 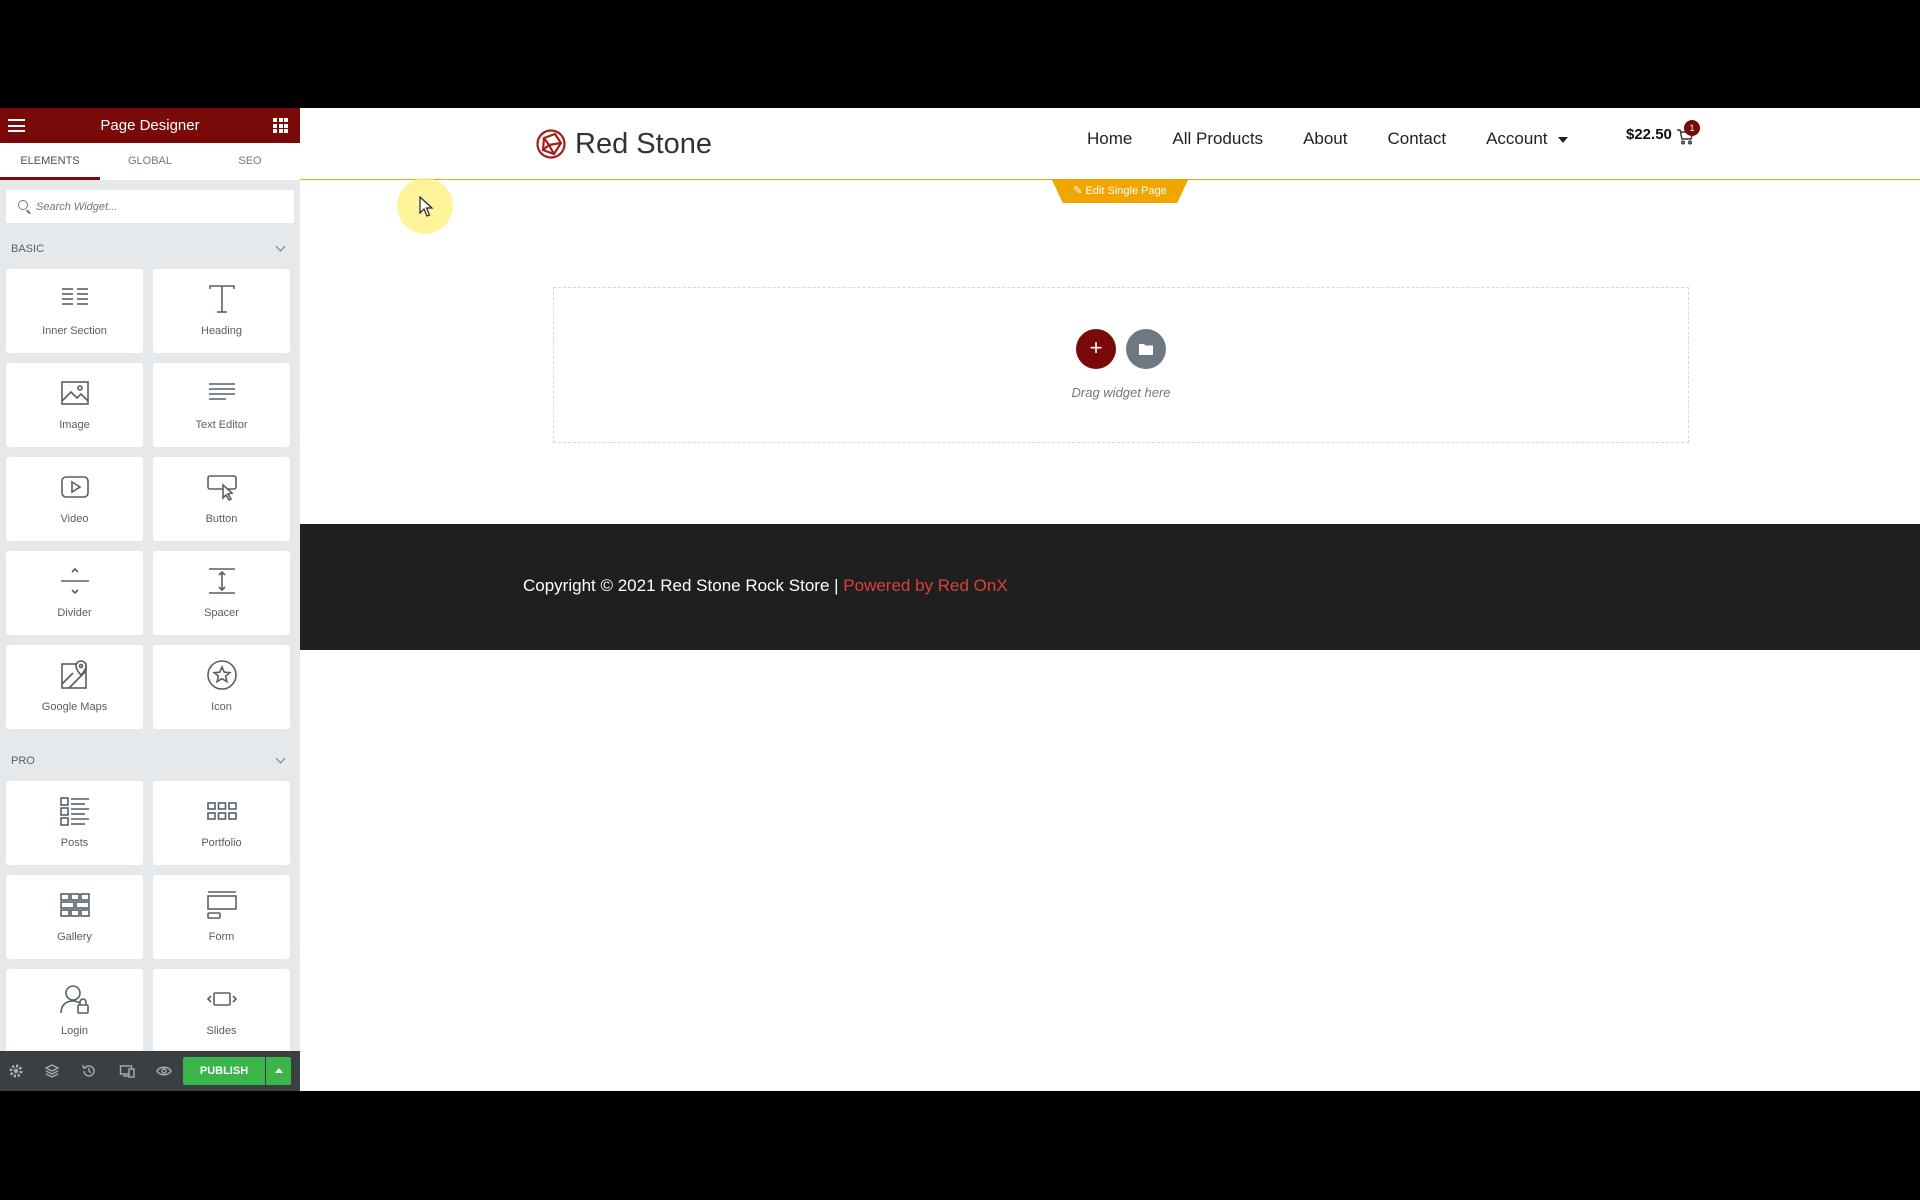 I want to click on dropzone-hint: Drag widget here, so click(x=1121, y=392).